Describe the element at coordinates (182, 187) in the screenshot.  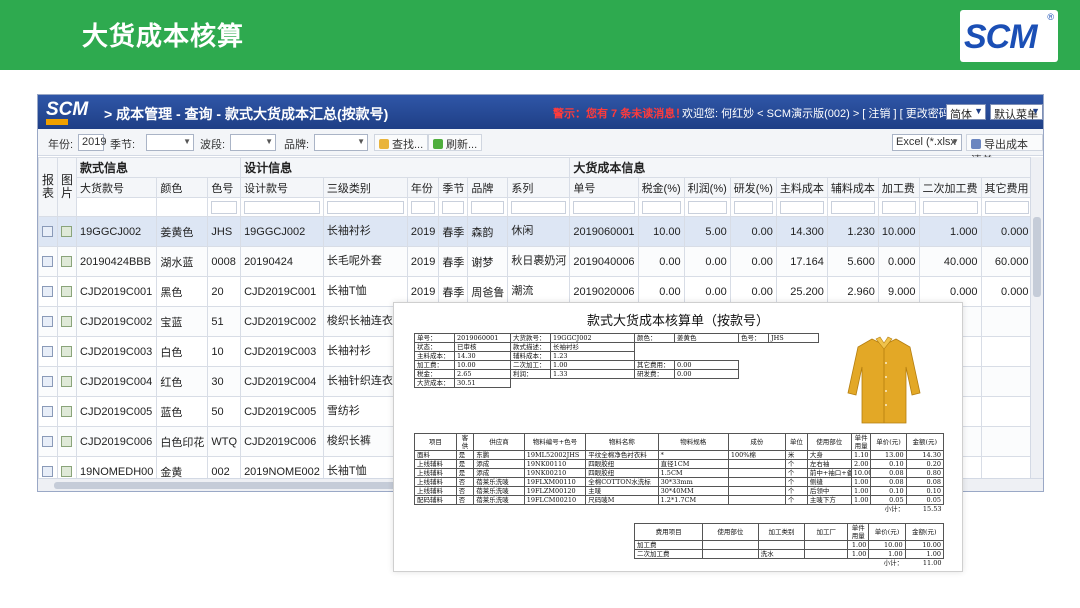
I see `column-header: 颜色` at that location.